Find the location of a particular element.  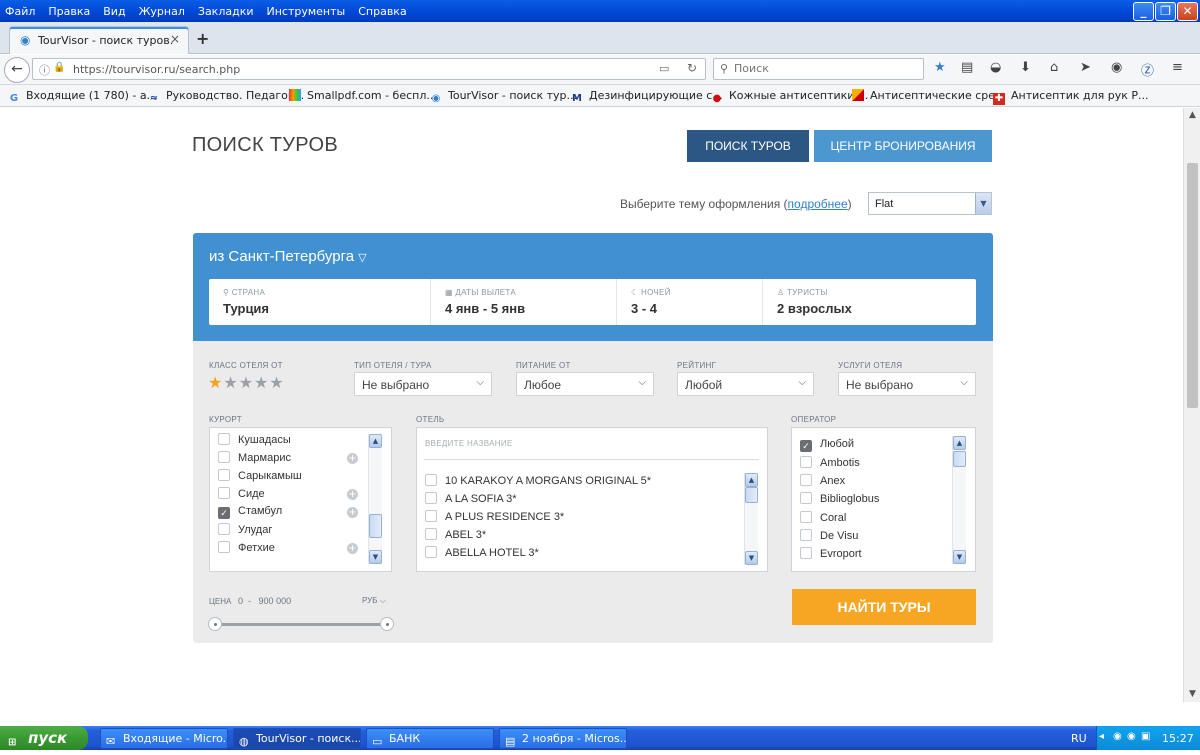

downloads-icon: ⬇ is located at coordinates (1025, 67).